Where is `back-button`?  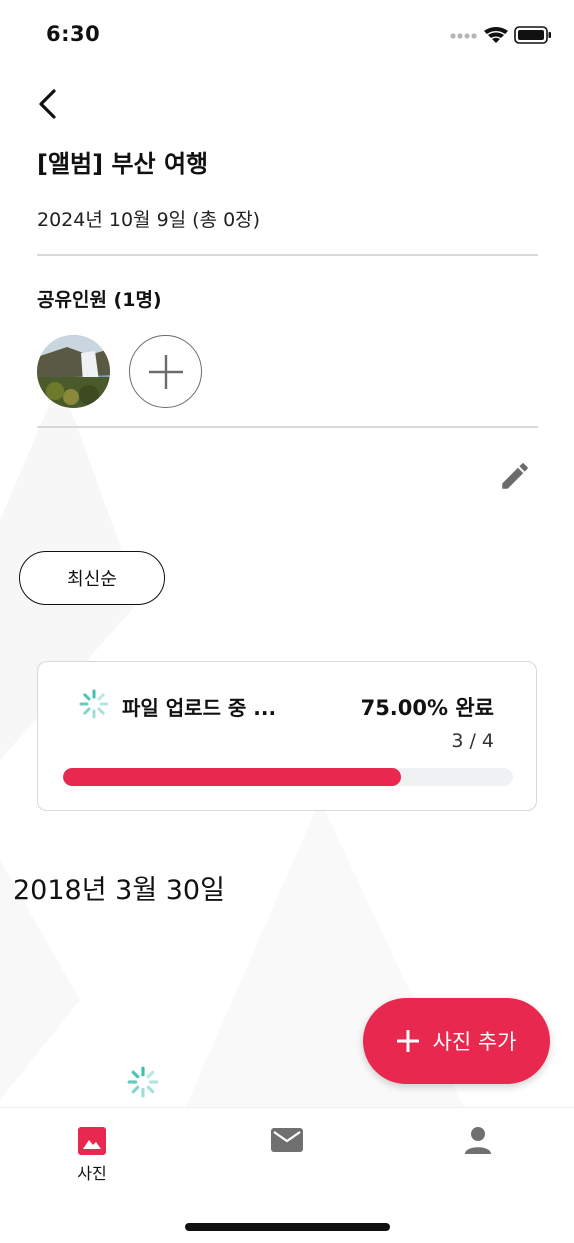 back-button is located at coordinates (48, 104).